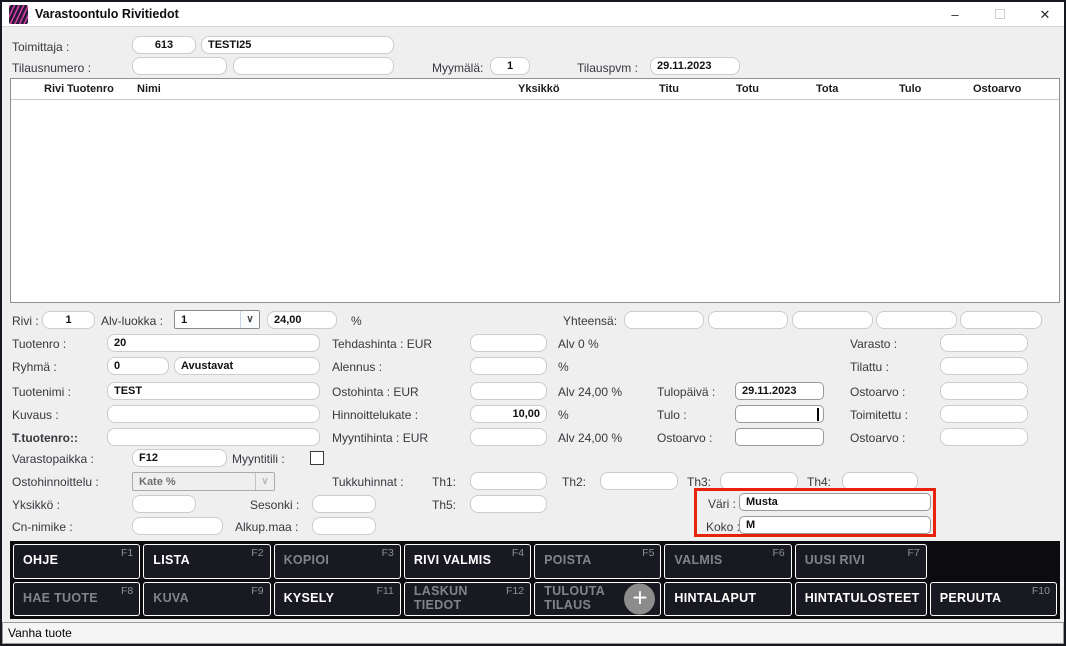 This screenshot has height=646, width=1066. Describe the element at coordinates (590, 321) in the screenshot. I see `yhteensa-label: Yhteensä:` at that location.